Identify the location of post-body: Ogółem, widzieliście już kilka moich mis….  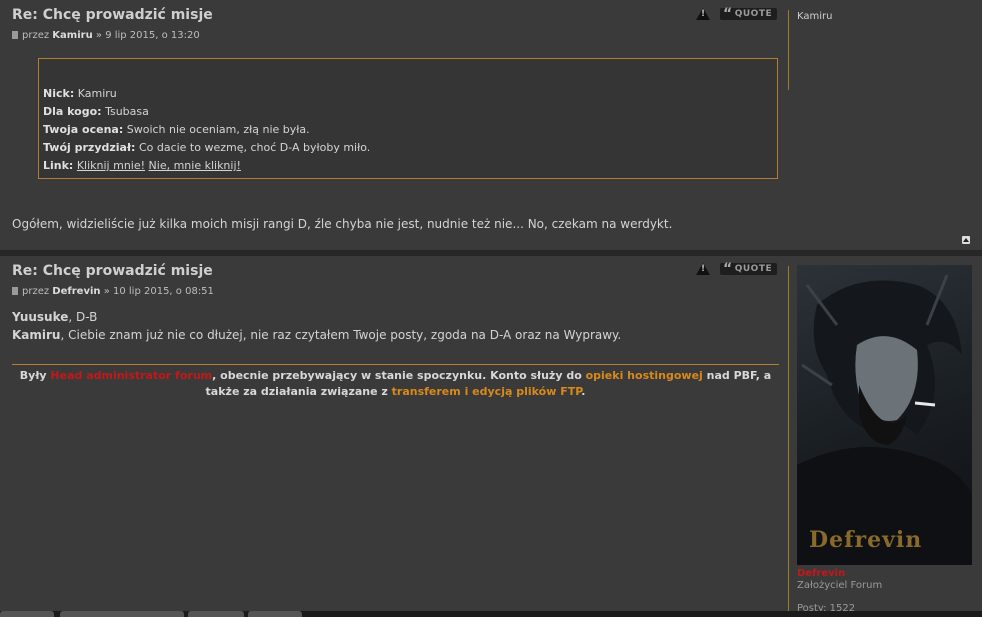
(342, 224).